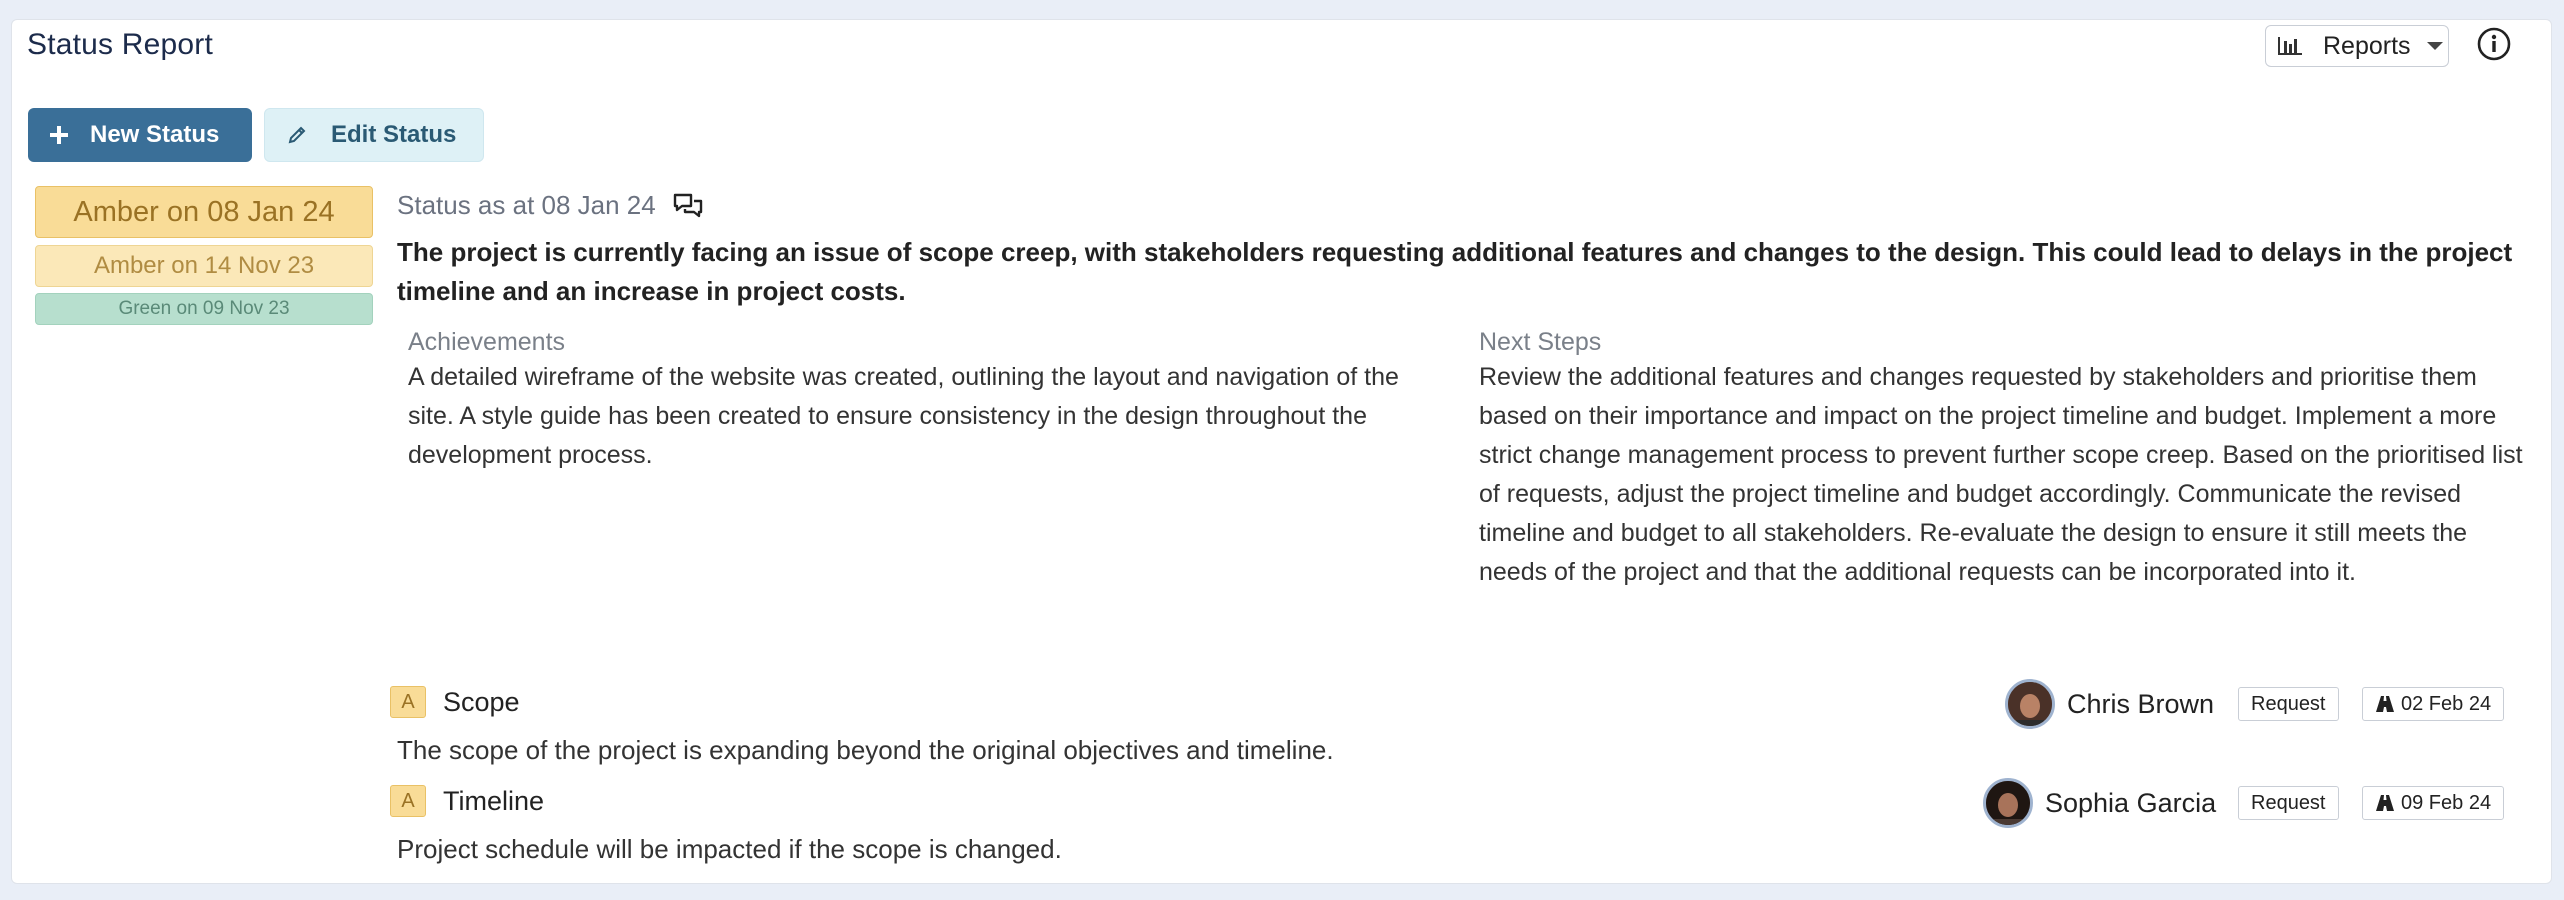 This screenshot has width=2564, height=900. What do you see at coordinates (204, 212) in the screenshot?
I see `history-item-current: Amber on 08 Jan 24` at bounding box center [204, 212].